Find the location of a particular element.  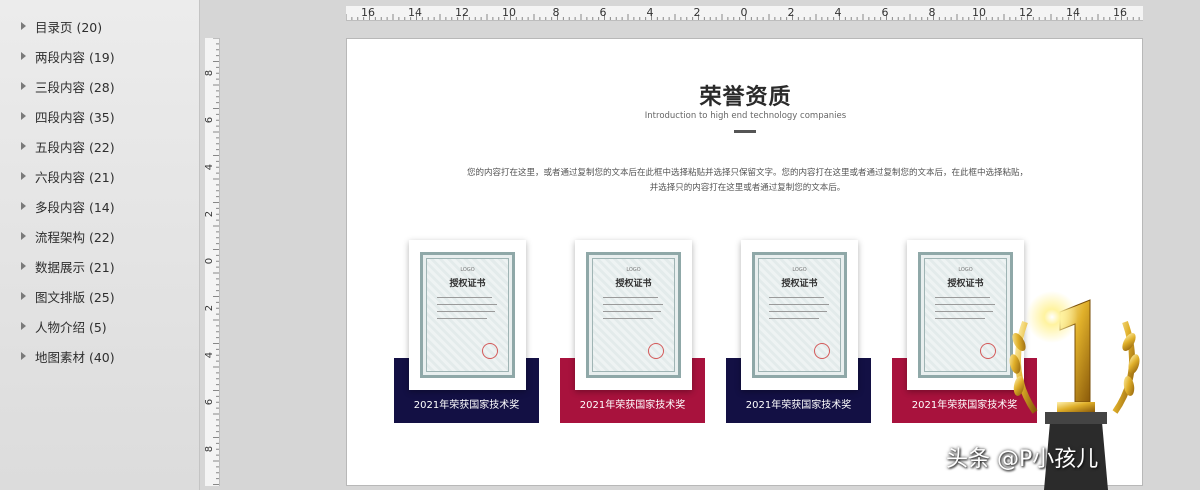

outline-item-two-sections: 两段内容 (19) is located at coordinates (68, 56).